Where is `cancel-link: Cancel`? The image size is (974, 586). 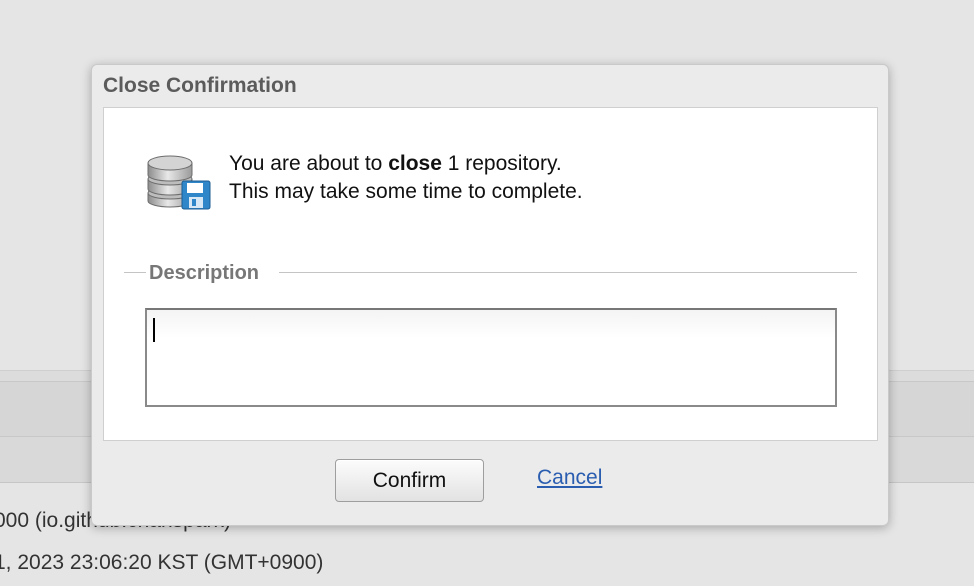
cancel-link: Cancel is located at coordinates (569, 478).